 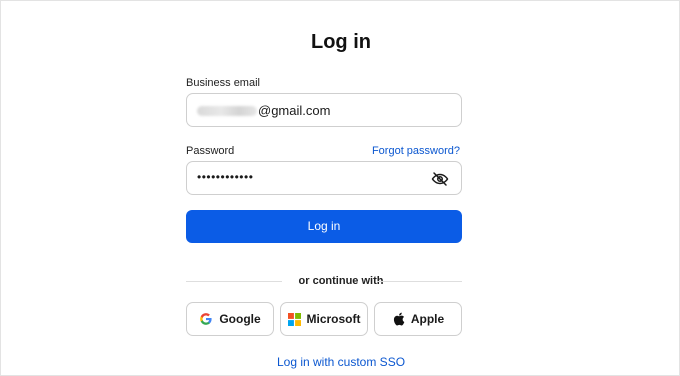 What do you see at coordinates (398, 319) in the screenshot?
I see `apple-icon` at bounding box center [398, 319].